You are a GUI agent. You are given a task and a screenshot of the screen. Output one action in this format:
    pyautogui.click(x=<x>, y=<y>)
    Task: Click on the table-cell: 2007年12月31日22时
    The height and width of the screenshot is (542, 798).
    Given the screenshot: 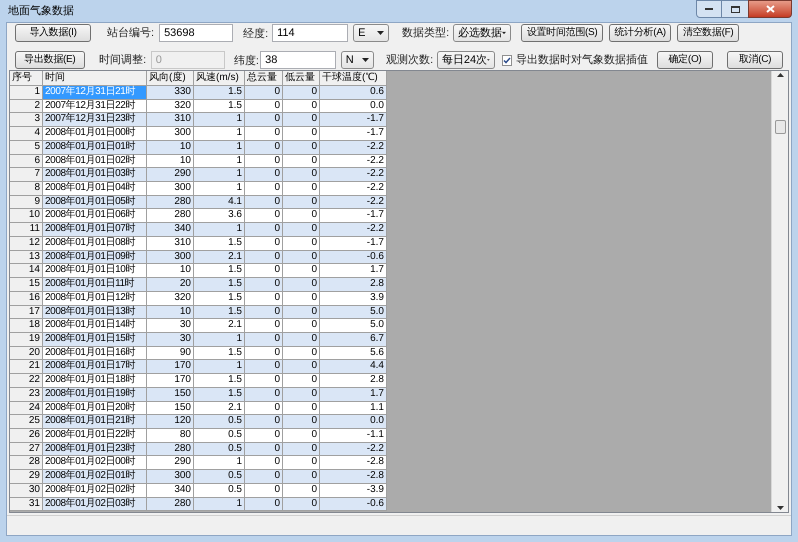 What is the action you would take?
    pyautogui.click(x=95, y=107)
    